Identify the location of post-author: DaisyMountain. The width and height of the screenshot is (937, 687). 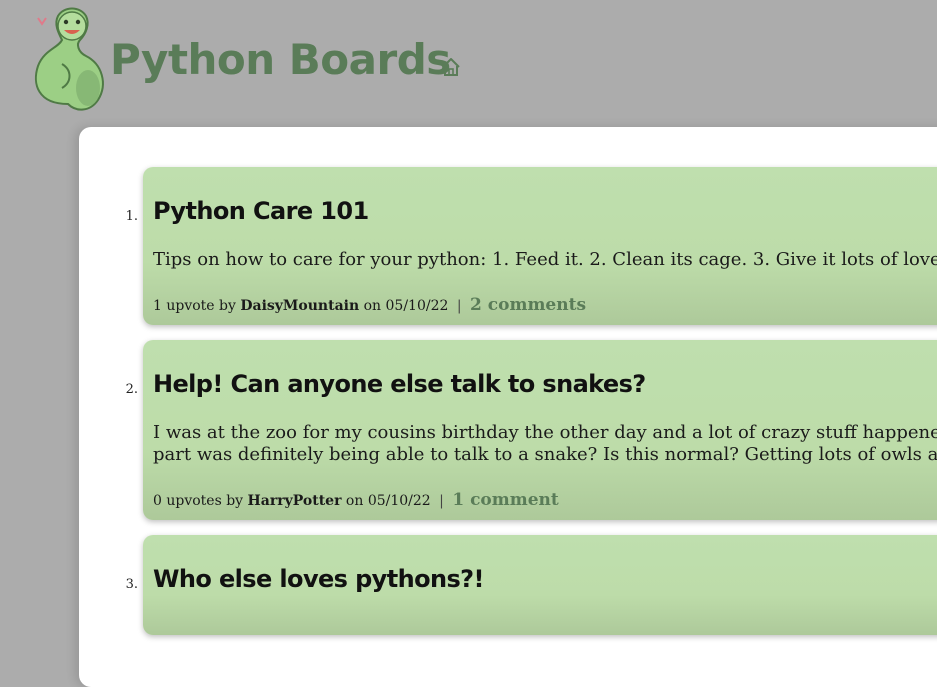
(299, 306).